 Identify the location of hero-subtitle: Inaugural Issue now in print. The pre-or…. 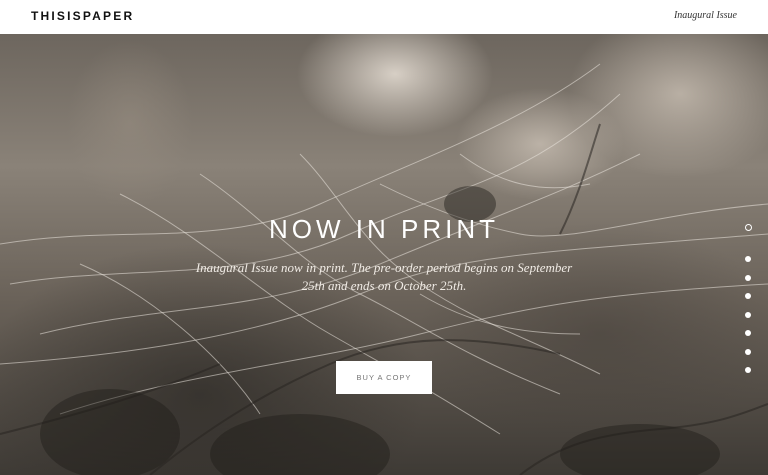
(384, 276).